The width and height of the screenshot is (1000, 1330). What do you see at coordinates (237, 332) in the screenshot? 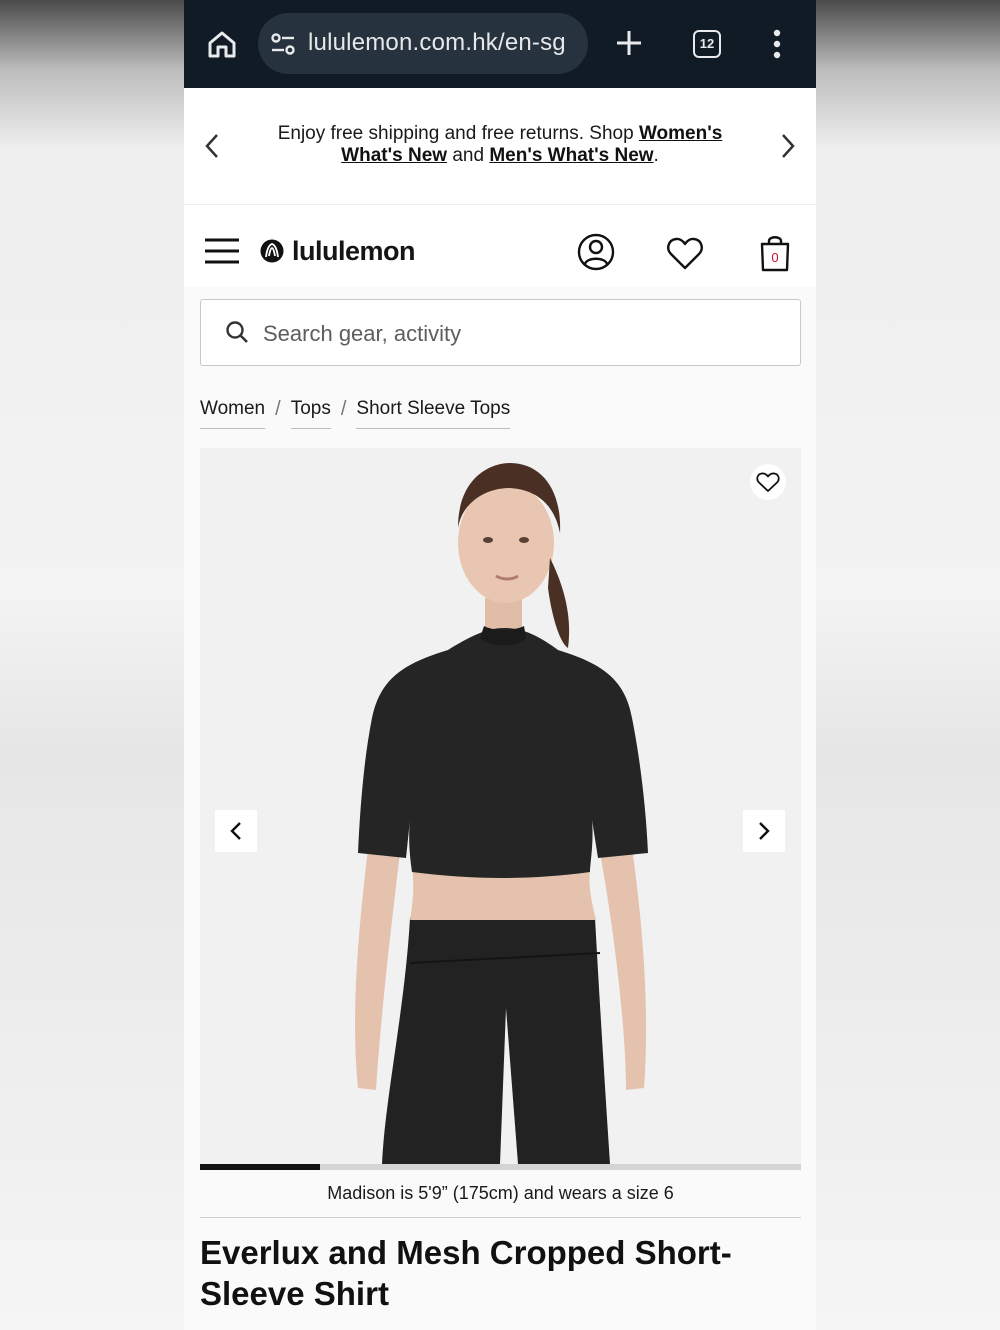
I see `search-icon` at bounding box center [237, 332].